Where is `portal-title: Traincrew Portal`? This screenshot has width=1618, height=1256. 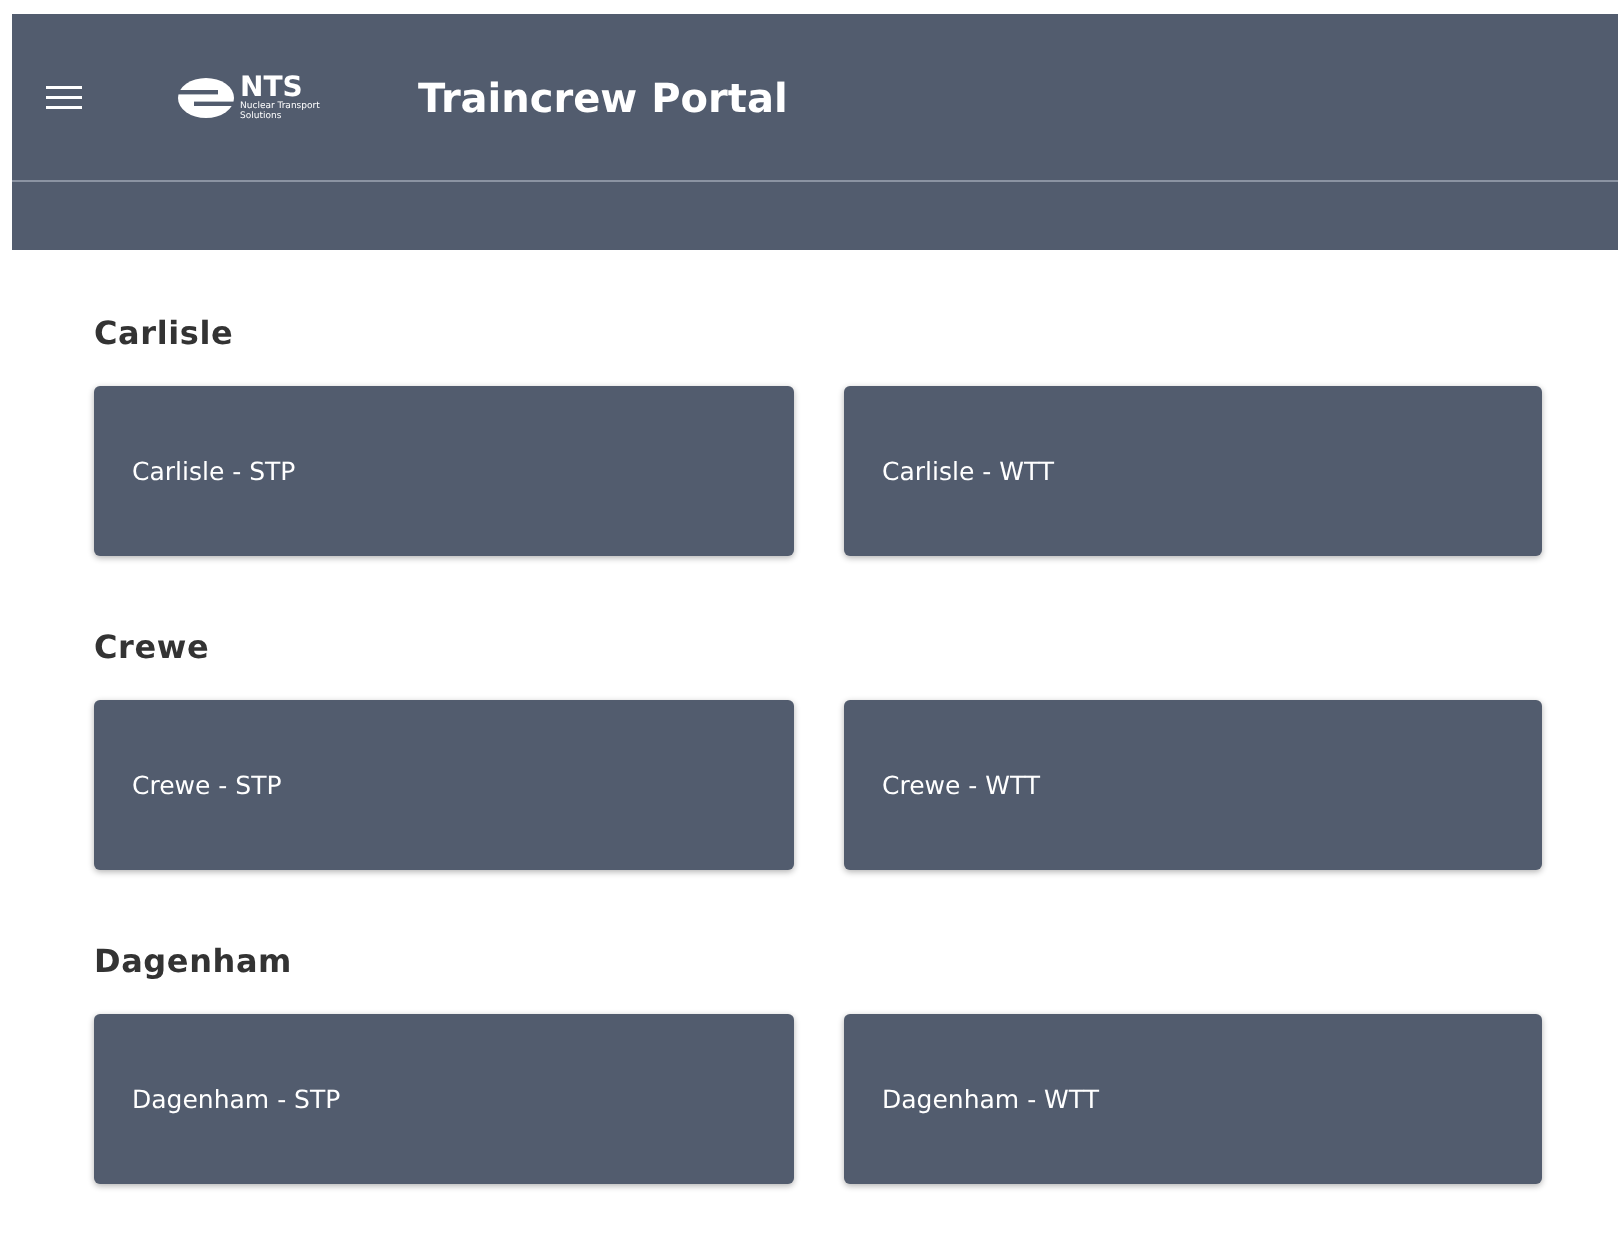 portal-title: Traincrew Portal is located at coordinates (603, 97).